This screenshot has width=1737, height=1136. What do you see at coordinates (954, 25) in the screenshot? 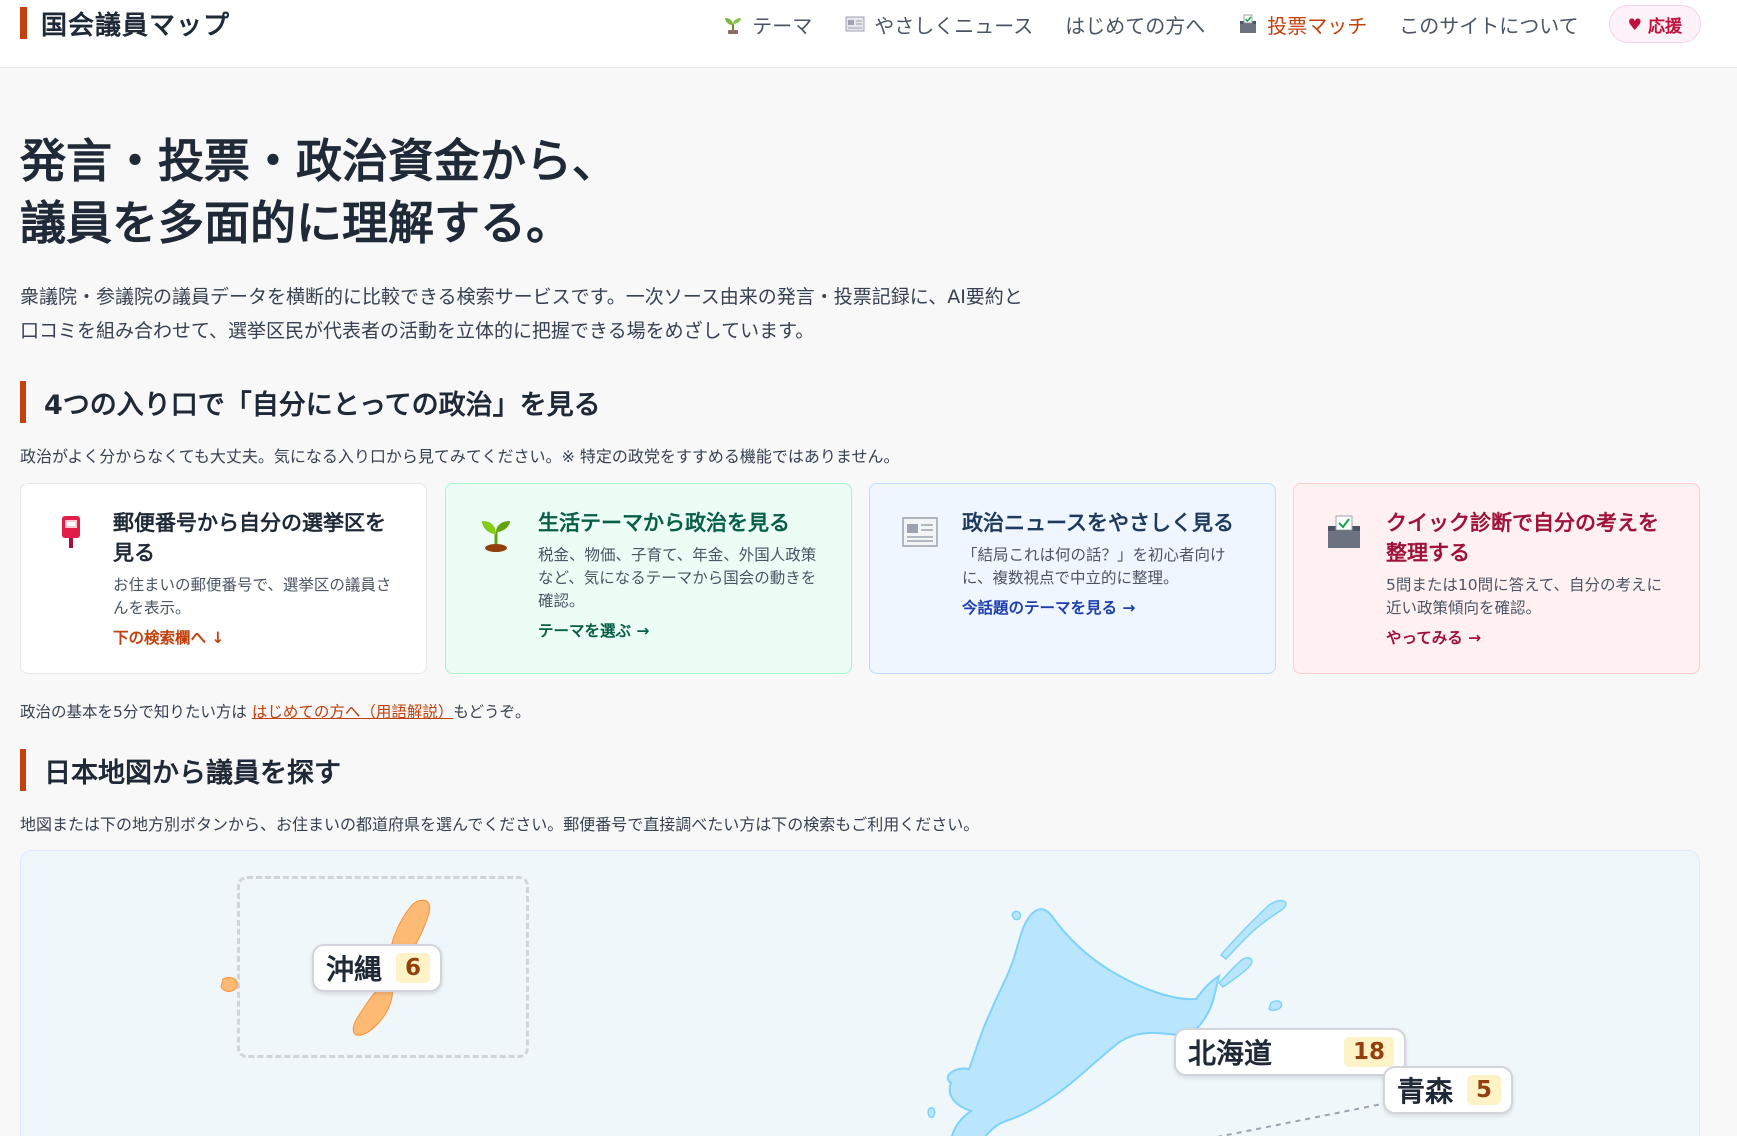
I see `nav-label: やさしくニュース` at bounding box center [954, 25].